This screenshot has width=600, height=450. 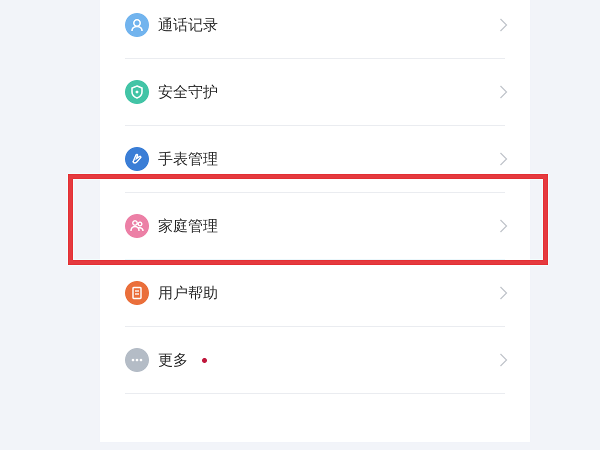 I want to click on person-icon, so click(x=137, y=25).